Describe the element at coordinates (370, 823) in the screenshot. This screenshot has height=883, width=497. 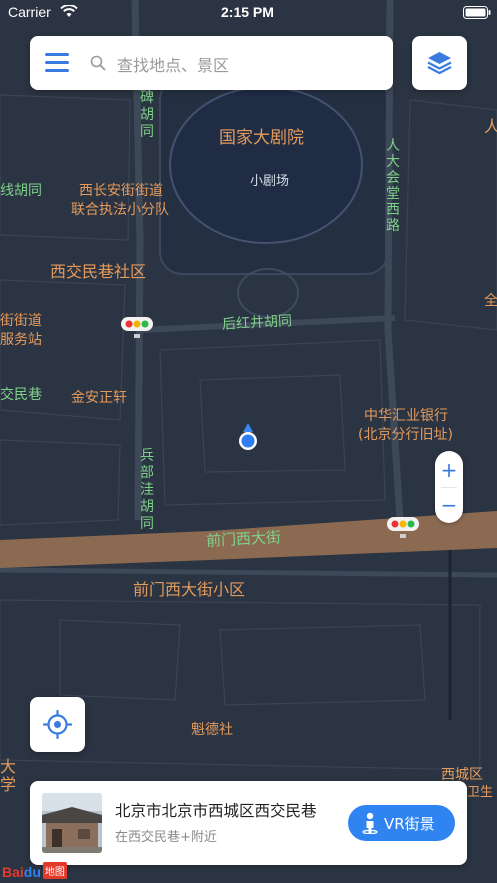
I see `person-icon` at that location.